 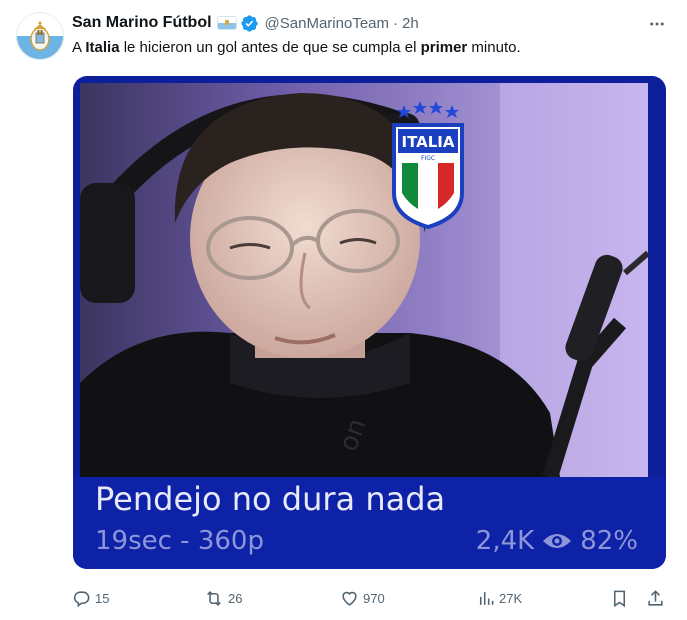 What do you see at coordinates (494, 47) in the screenshot?
I see `text-part: minuto.` at bounding box center [494, 47].